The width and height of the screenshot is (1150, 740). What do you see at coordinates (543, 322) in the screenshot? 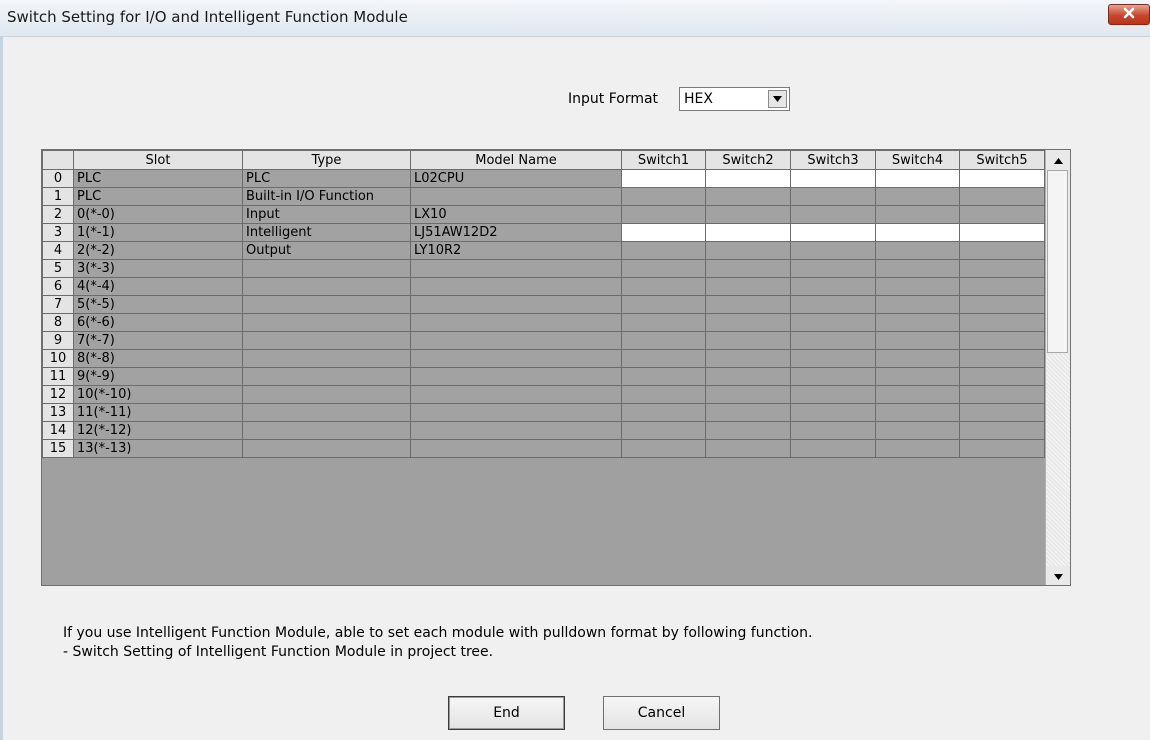
I see `table-row: 8 6(*-6)` at bounding box center [543, 322].